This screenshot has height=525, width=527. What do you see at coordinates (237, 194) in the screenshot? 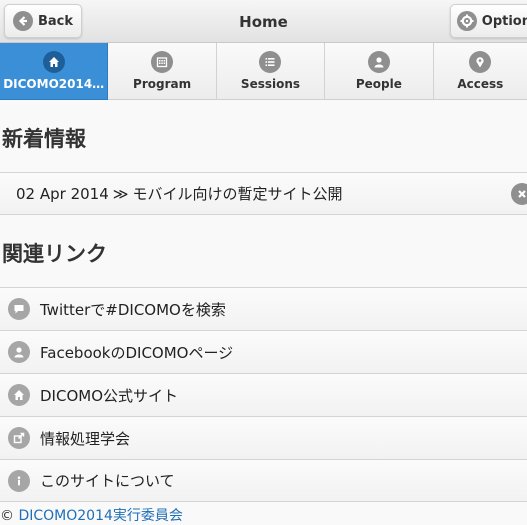
I see `news-text: モバイル向けの暫定サイト公開` at bounding box center [237, 194].